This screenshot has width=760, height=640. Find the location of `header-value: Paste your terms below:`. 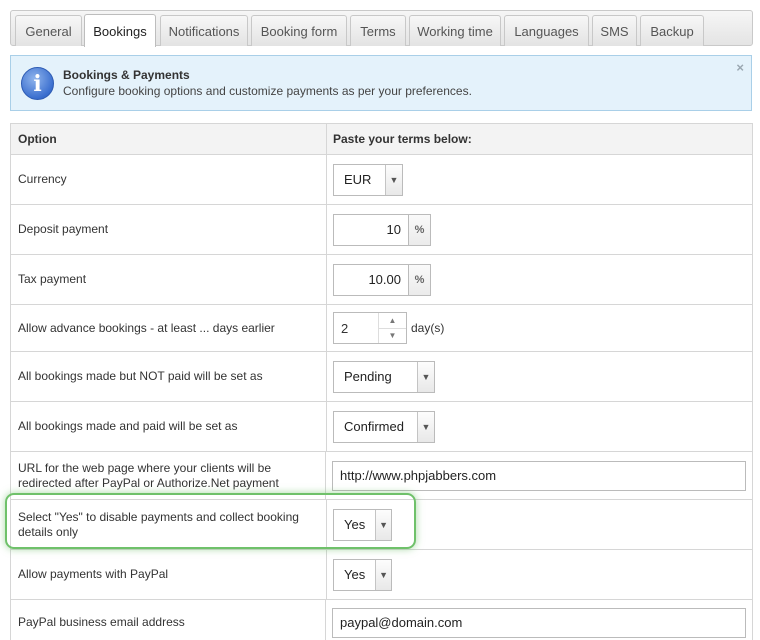

header-value: Paste your terms below: is located at coordinates (402, 139).